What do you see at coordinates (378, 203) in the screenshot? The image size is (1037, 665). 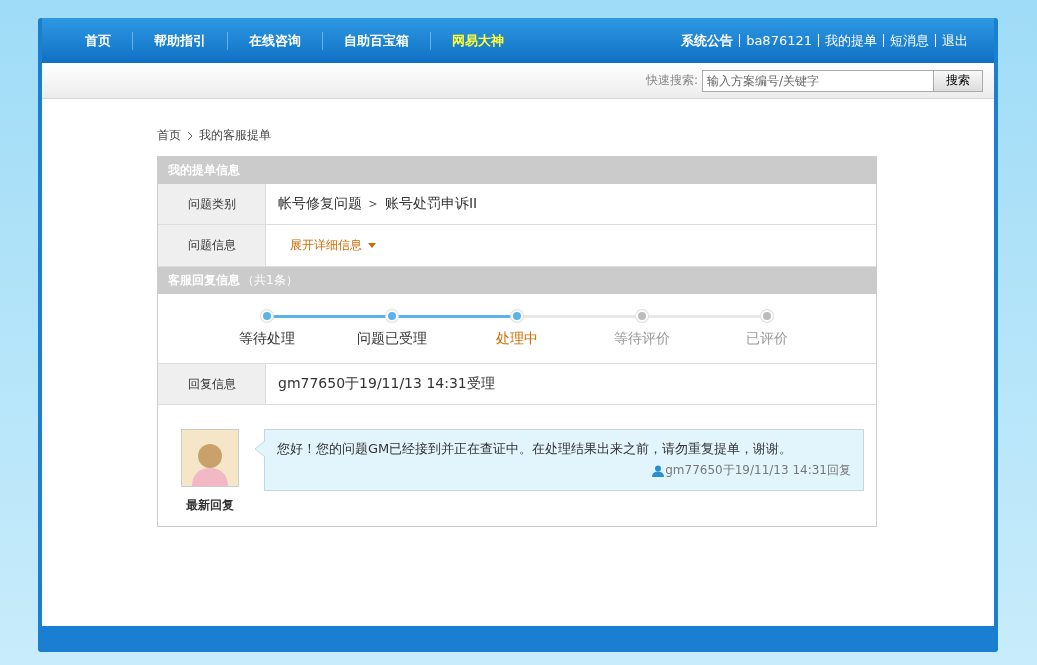 I see `field-value: 帐号修复问题 ＞ 账号处罚申诉II` at bounding box center [378, 203].